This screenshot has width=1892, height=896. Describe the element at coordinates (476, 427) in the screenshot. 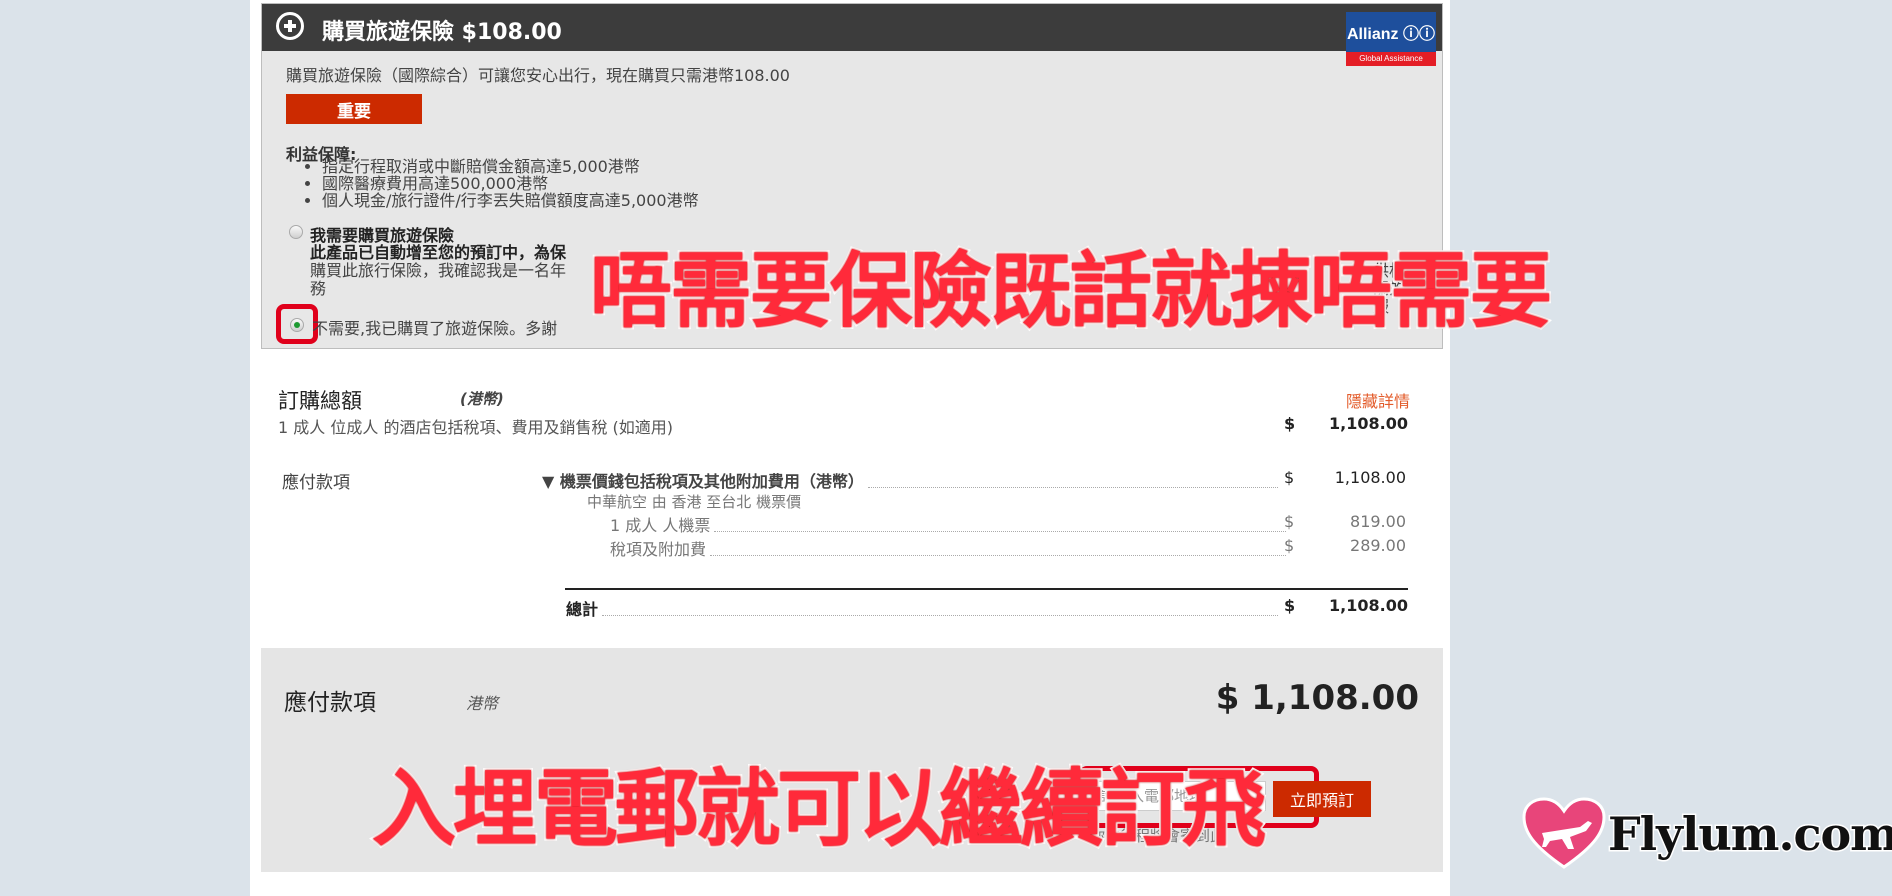

I see `order-total-description: 1 成人 位成人 的酒店包括稅項、費用及銷售稅 (如適用)` at that location.